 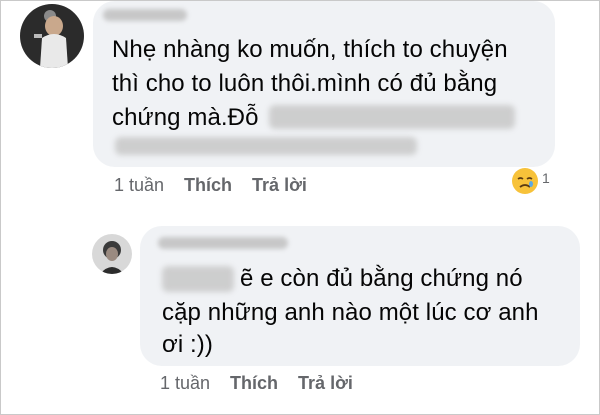 What do you see at coordinates (305, 83) in the screenshot?
I see `comment-text-line: thì cho to luôn thôi.mình có đủ bằng` at bounding box center [305, 83].